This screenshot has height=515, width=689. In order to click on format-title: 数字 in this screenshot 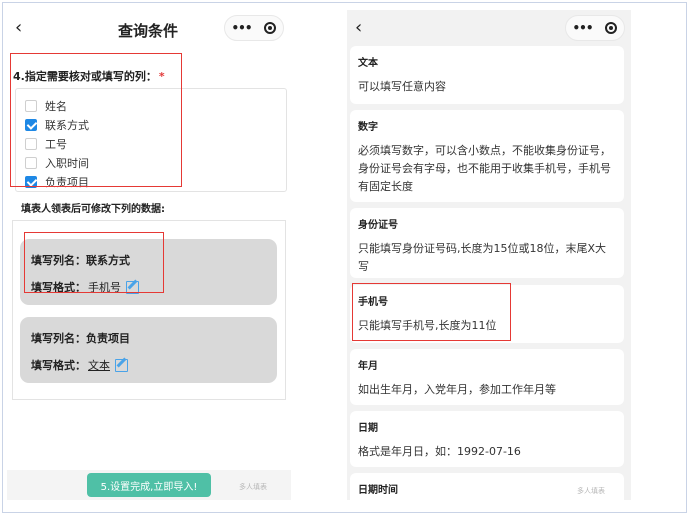, I will do `click(368, 127)`.